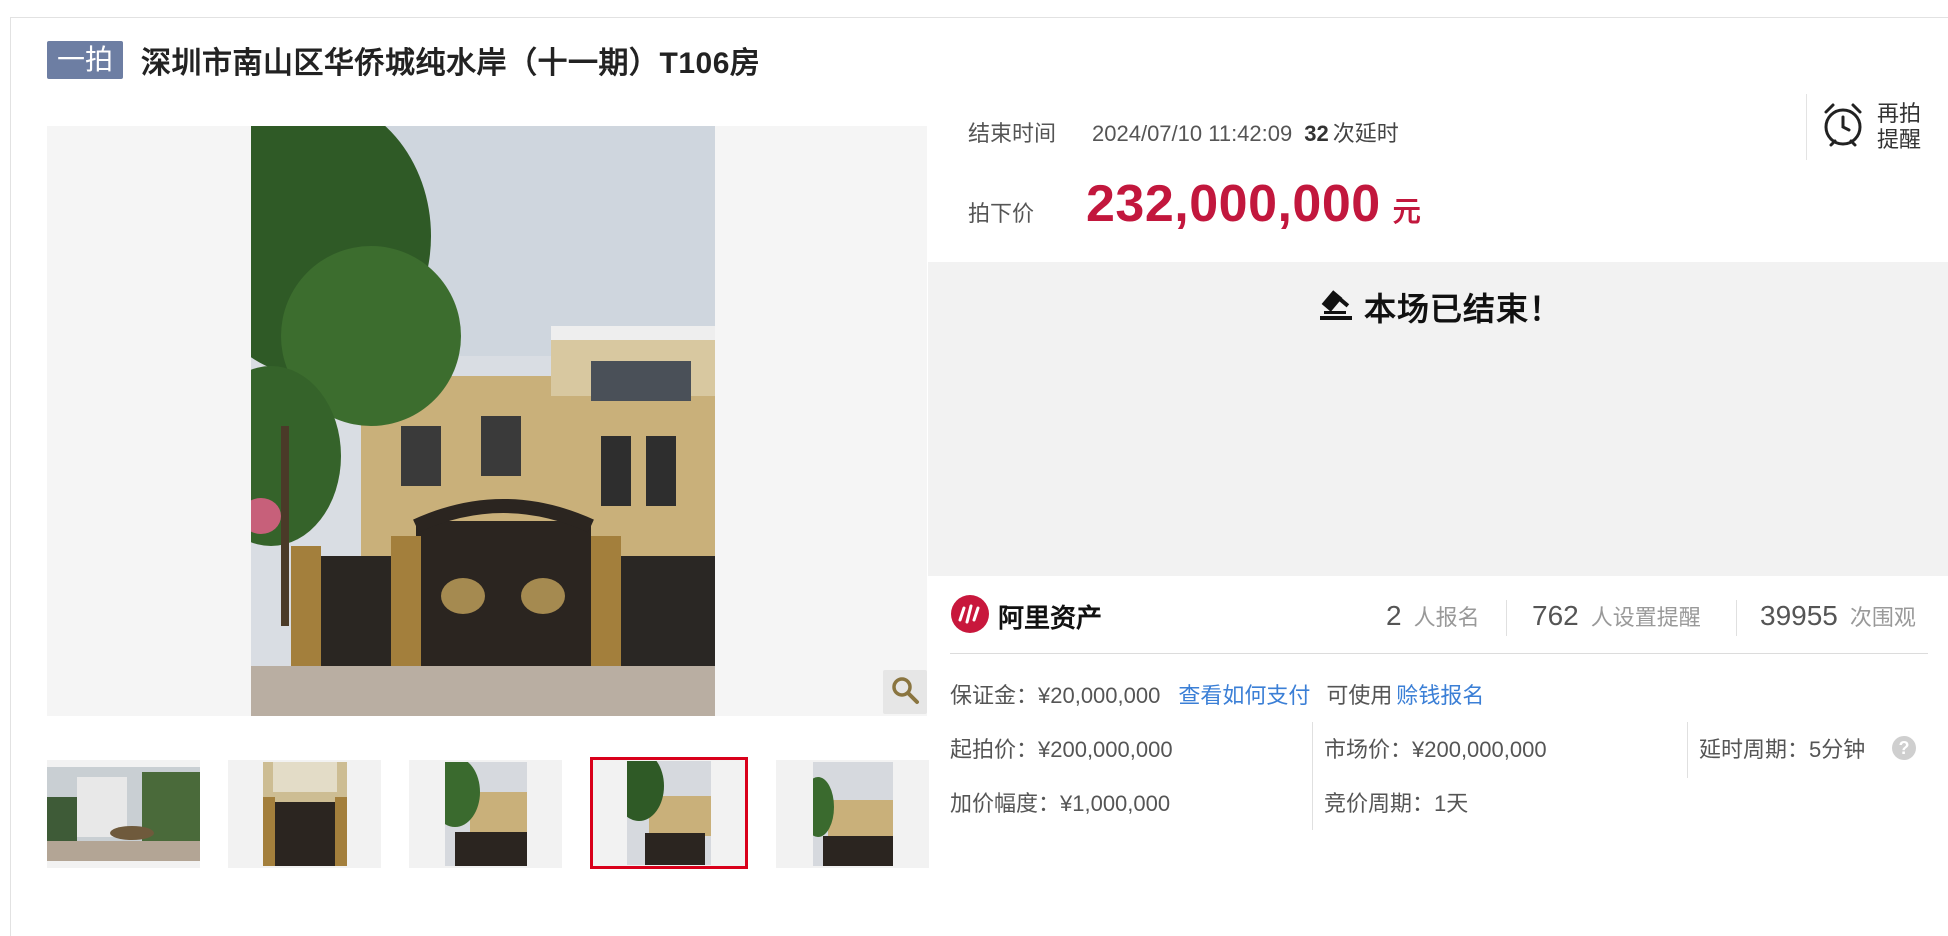 The width and height of the screenshot is (1948, 936). I want to click on thumbnail-4-selected, so click(669, 813).